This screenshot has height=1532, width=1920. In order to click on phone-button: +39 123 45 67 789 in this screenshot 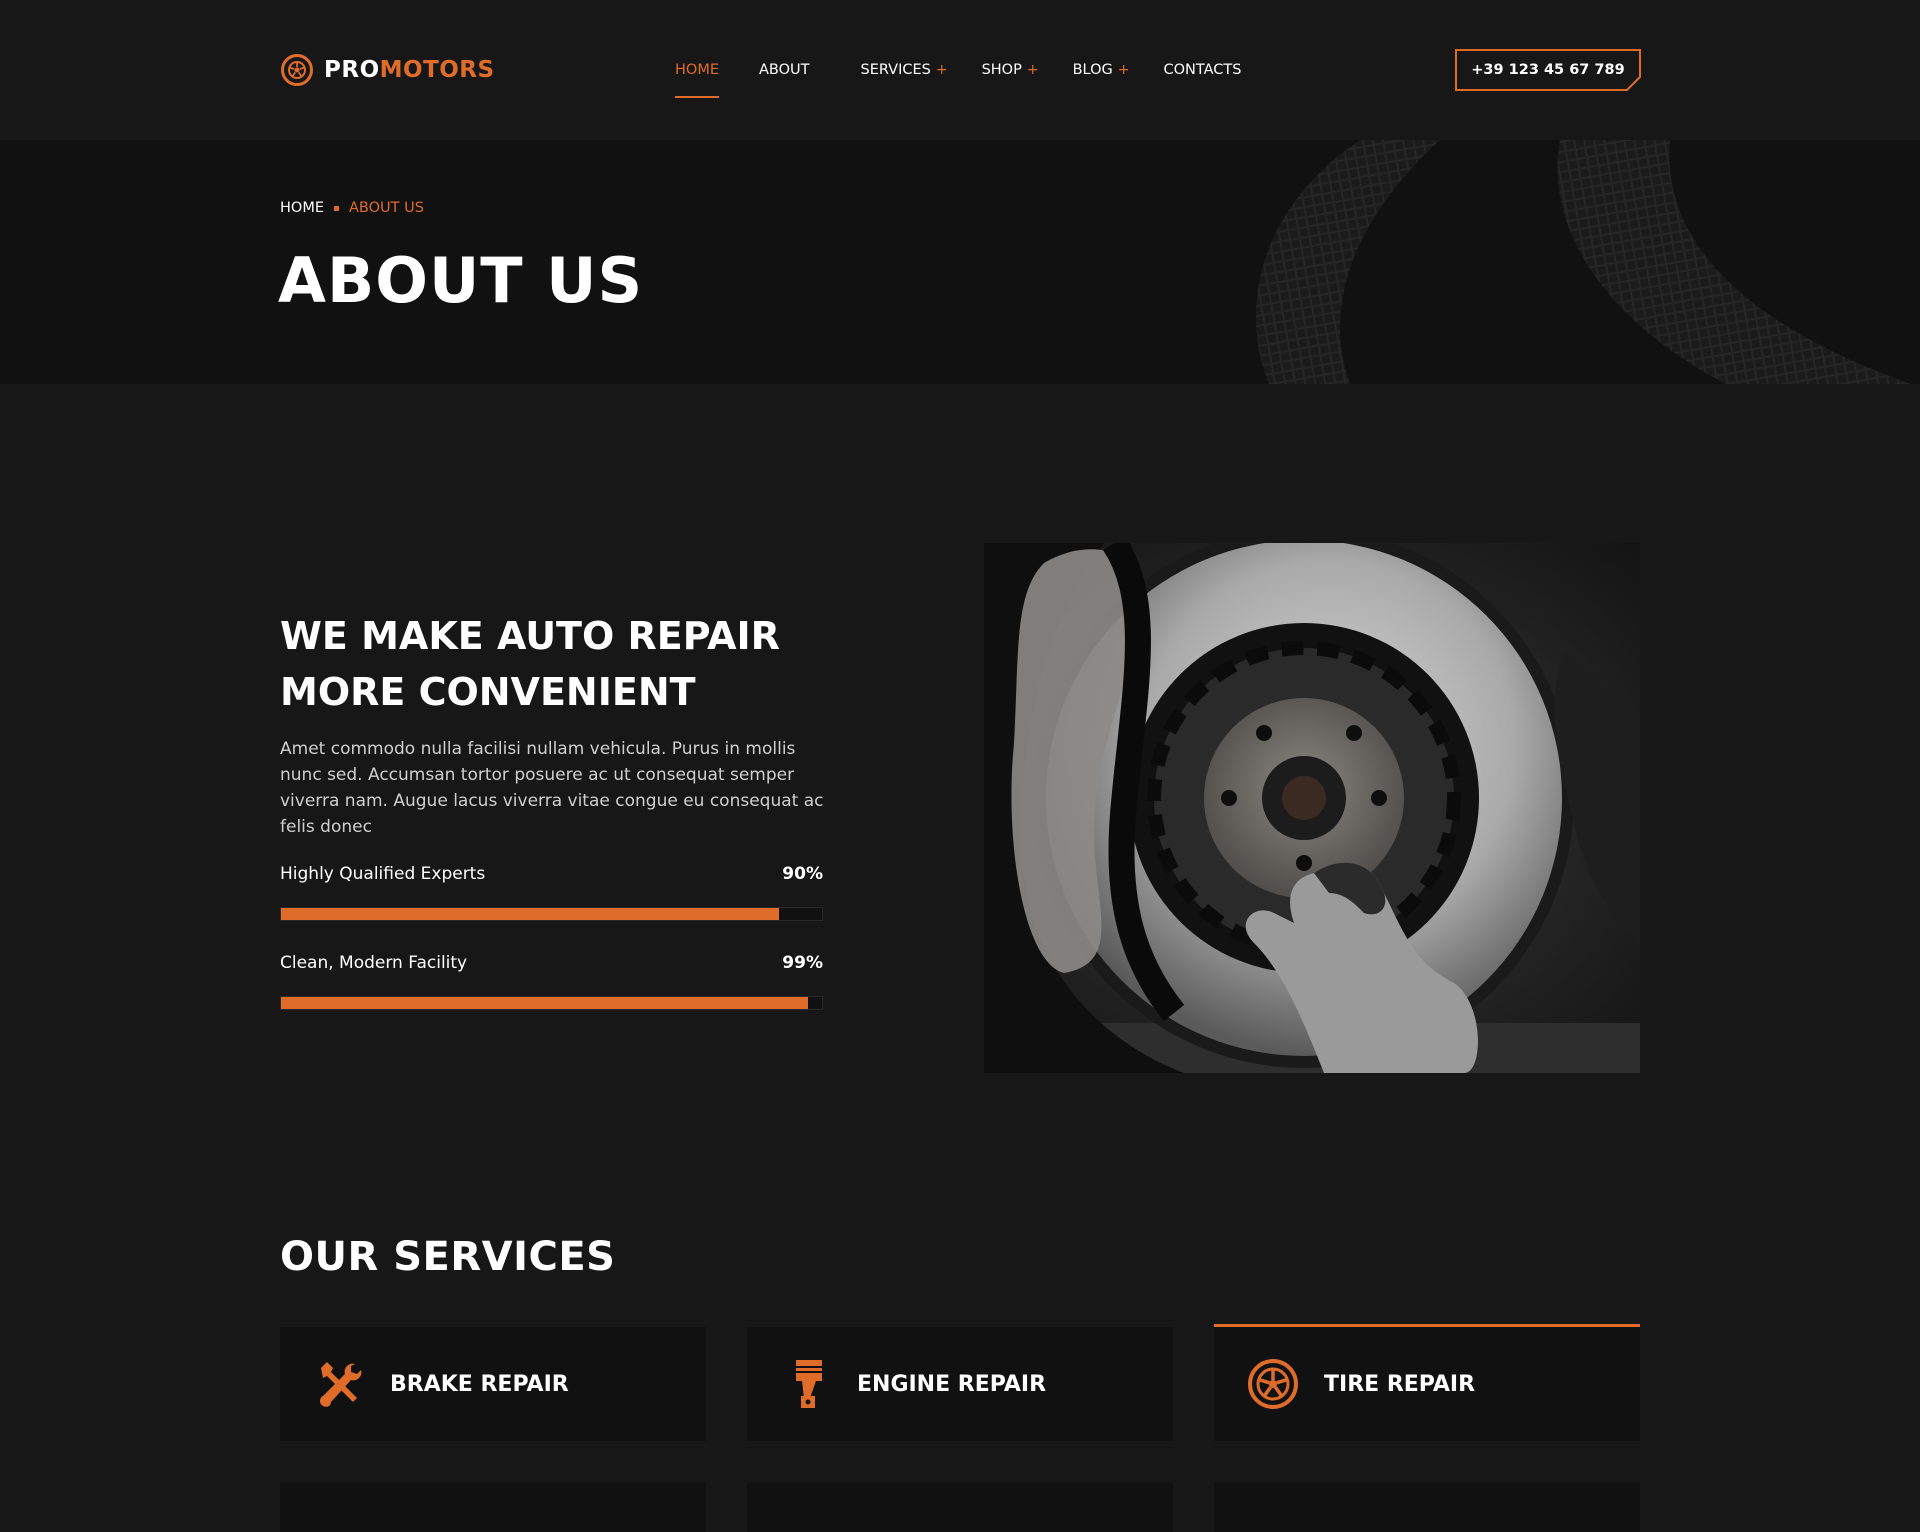, I will do `click(1548, 70)`.